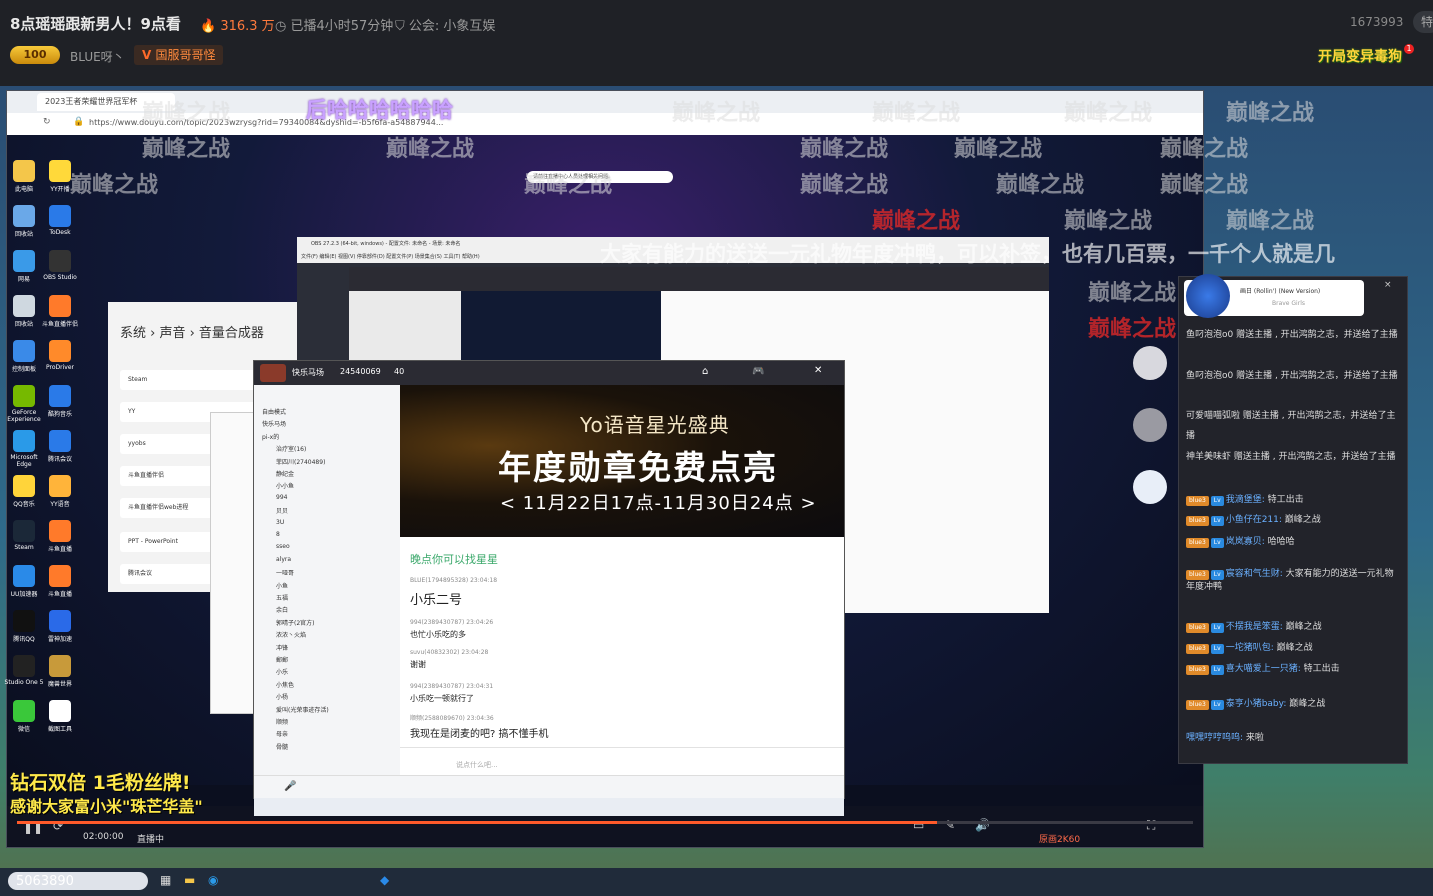 The image size is (1433, 896). What do you see at coordinates (285, 473) in the screenshot?
I see `member-item: 静纪金` at bounding box center [285, 473].